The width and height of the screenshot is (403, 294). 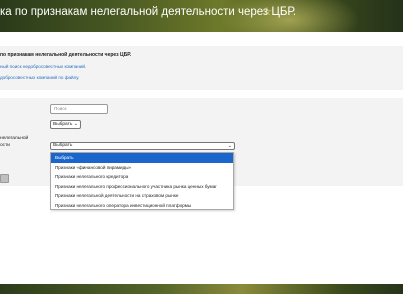 What do you see at coordinates (201, 289) in the screenshot?
I see `footer-banner` at bounding box center [201, 289].